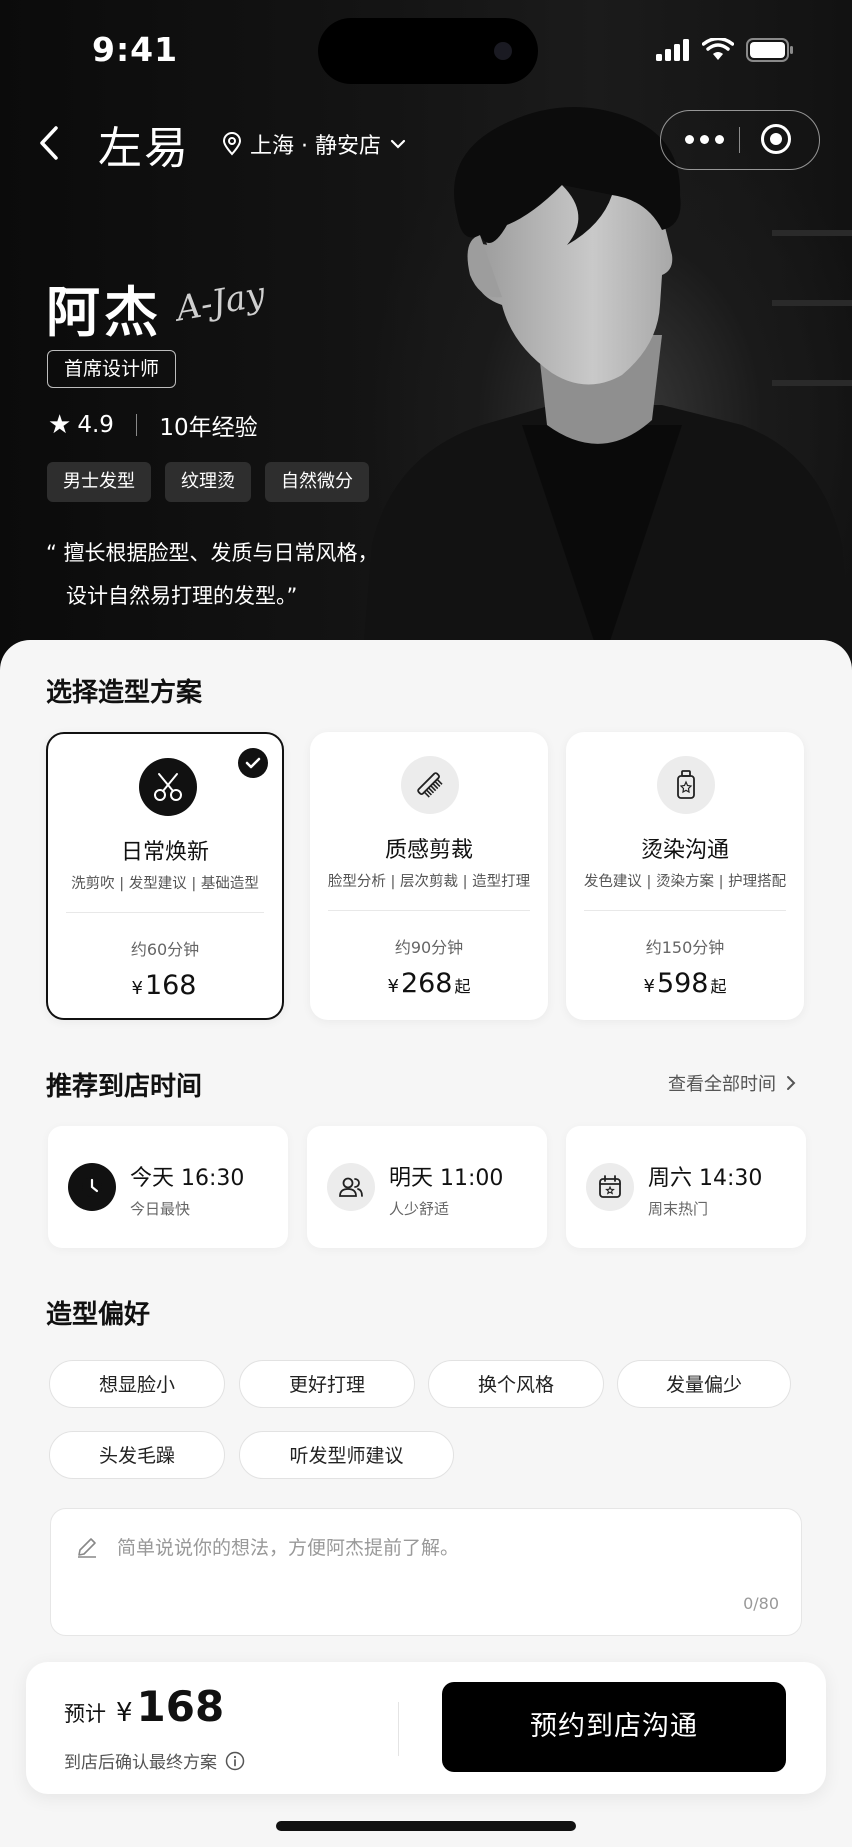 The image size is (852, 1847). I want to click on status-bar: 9:41, so click(426, 50).